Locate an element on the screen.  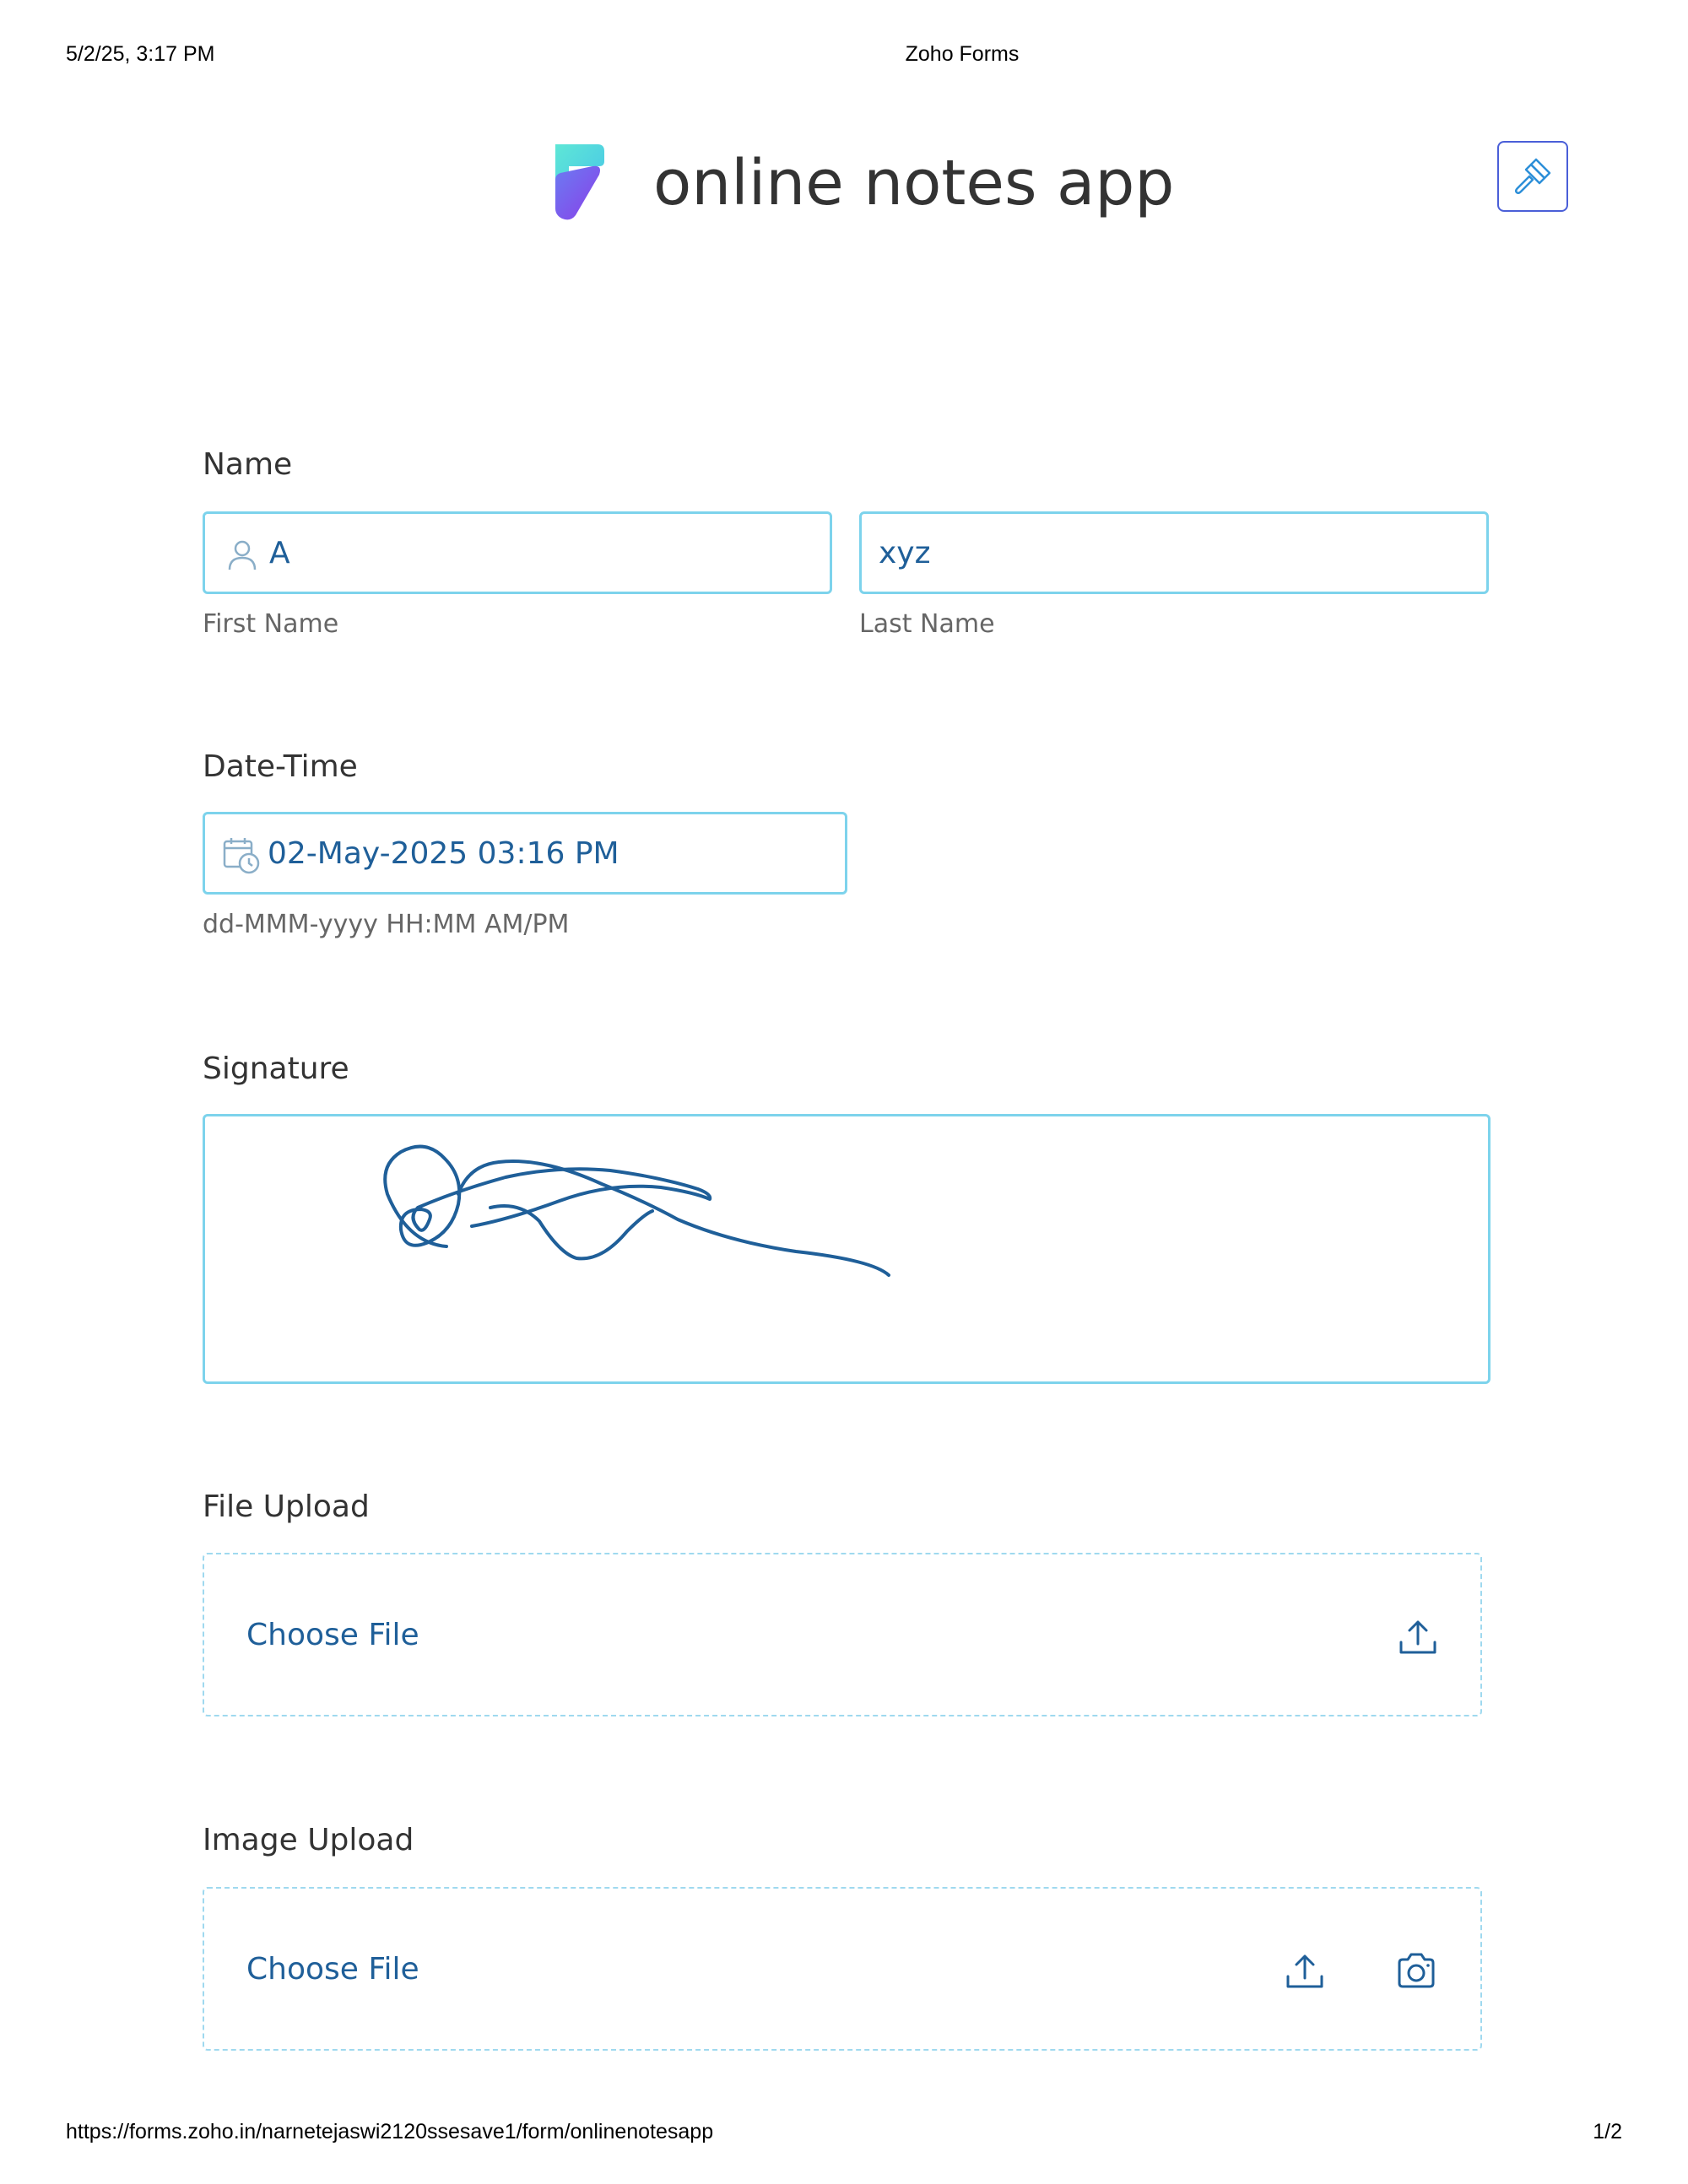
calendar-clock-icon is located at coordinates (241, 856).